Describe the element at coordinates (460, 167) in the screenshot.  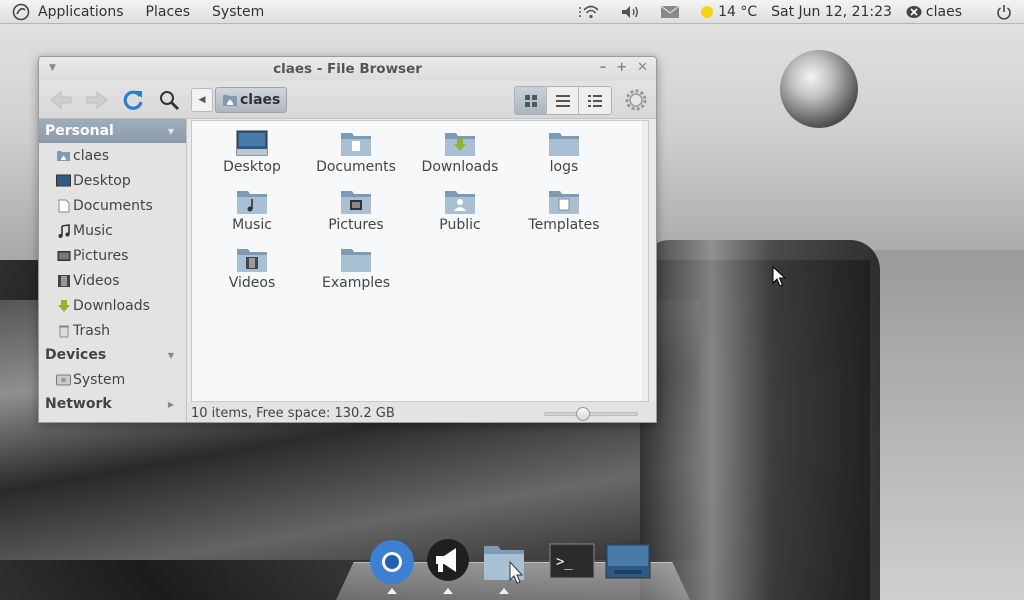
I see `file-label: Downloads` at that location.